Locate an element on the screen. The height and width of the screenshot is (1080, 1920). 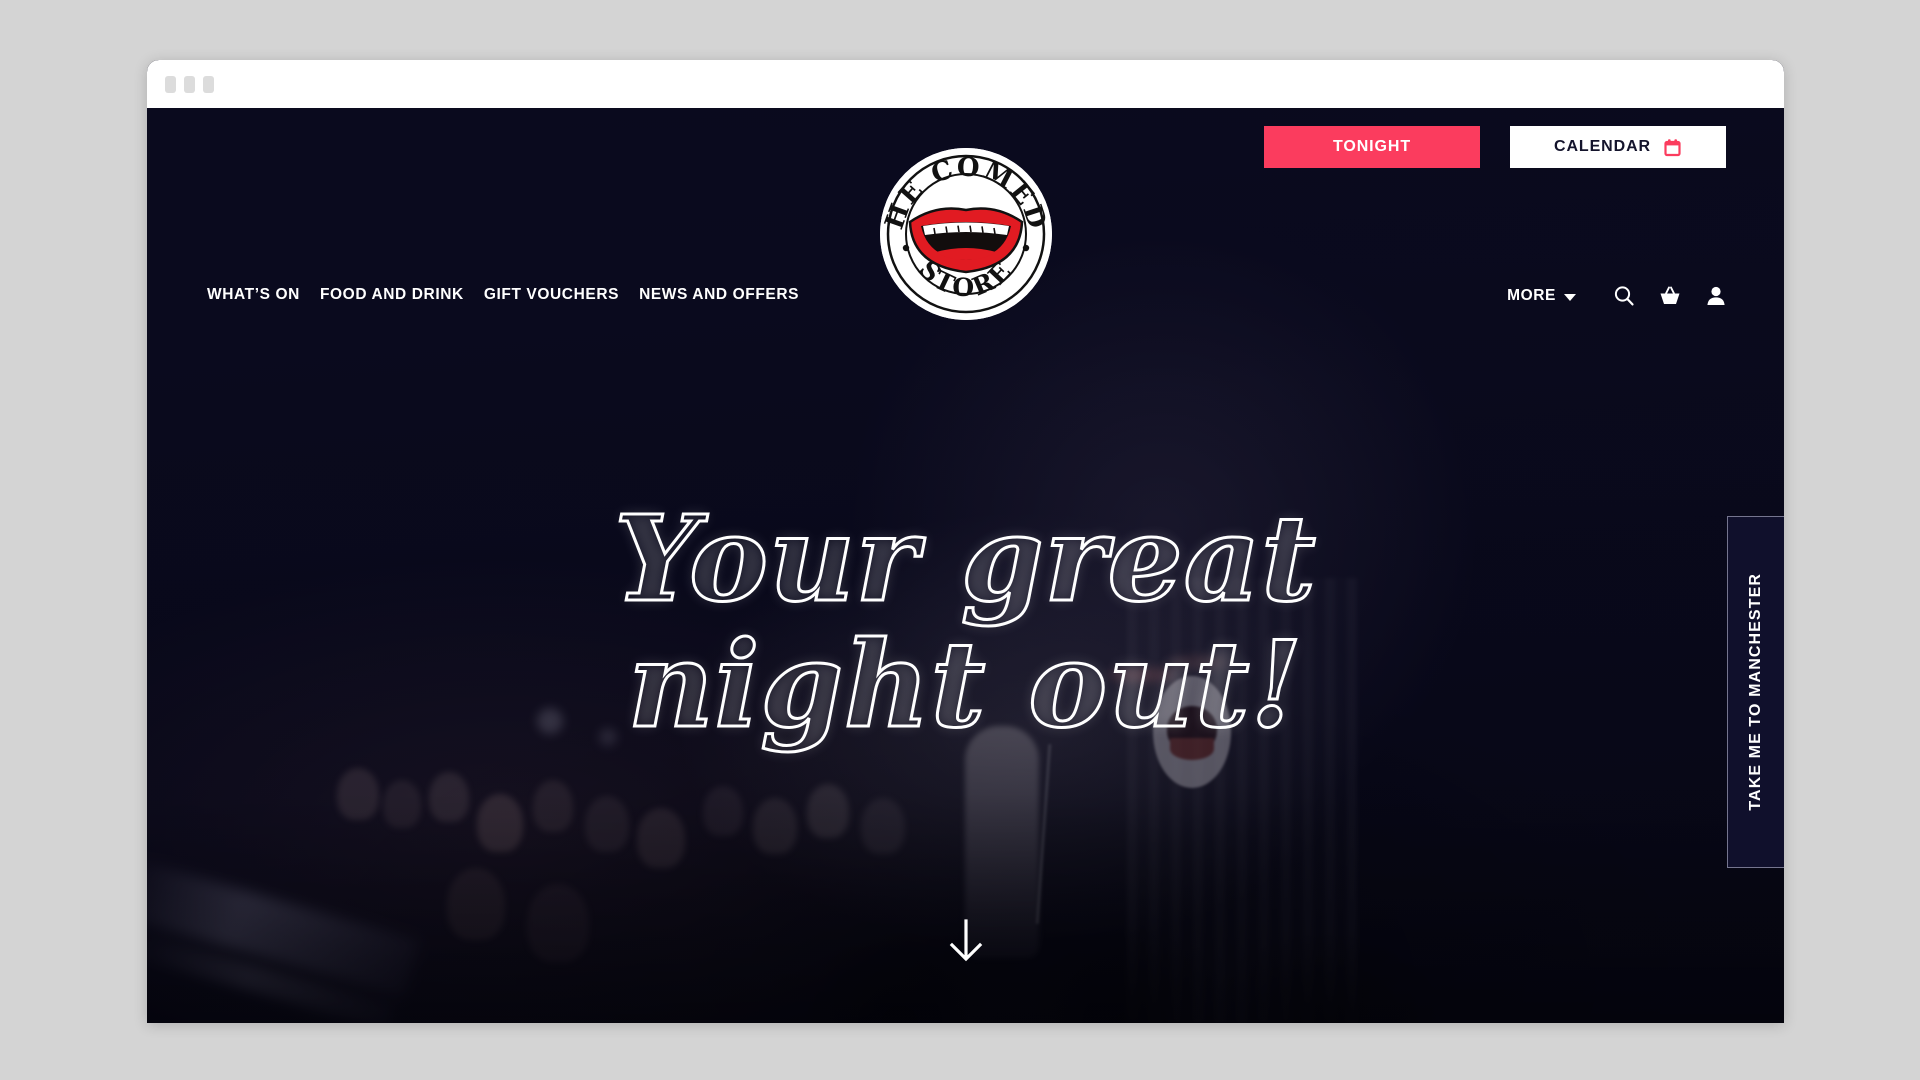
header-utility-nav: MORE is located at coordinates (1617, 296).